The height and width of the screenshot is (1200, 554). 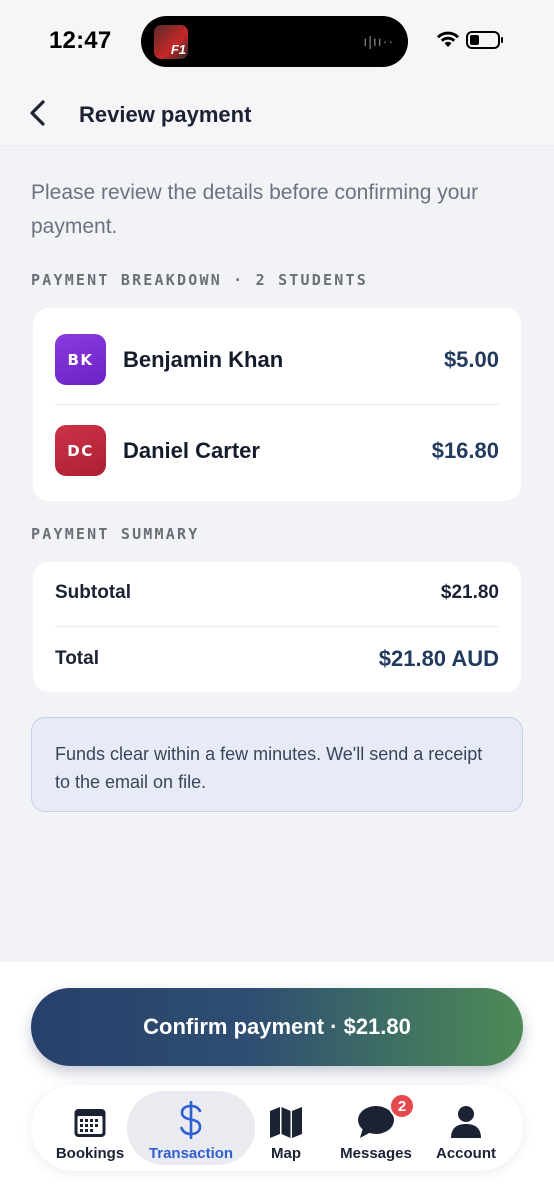 I want to click on summary-card: Subtotal $21.80 Total $21.80 AUD, so click(x=277, y=627).